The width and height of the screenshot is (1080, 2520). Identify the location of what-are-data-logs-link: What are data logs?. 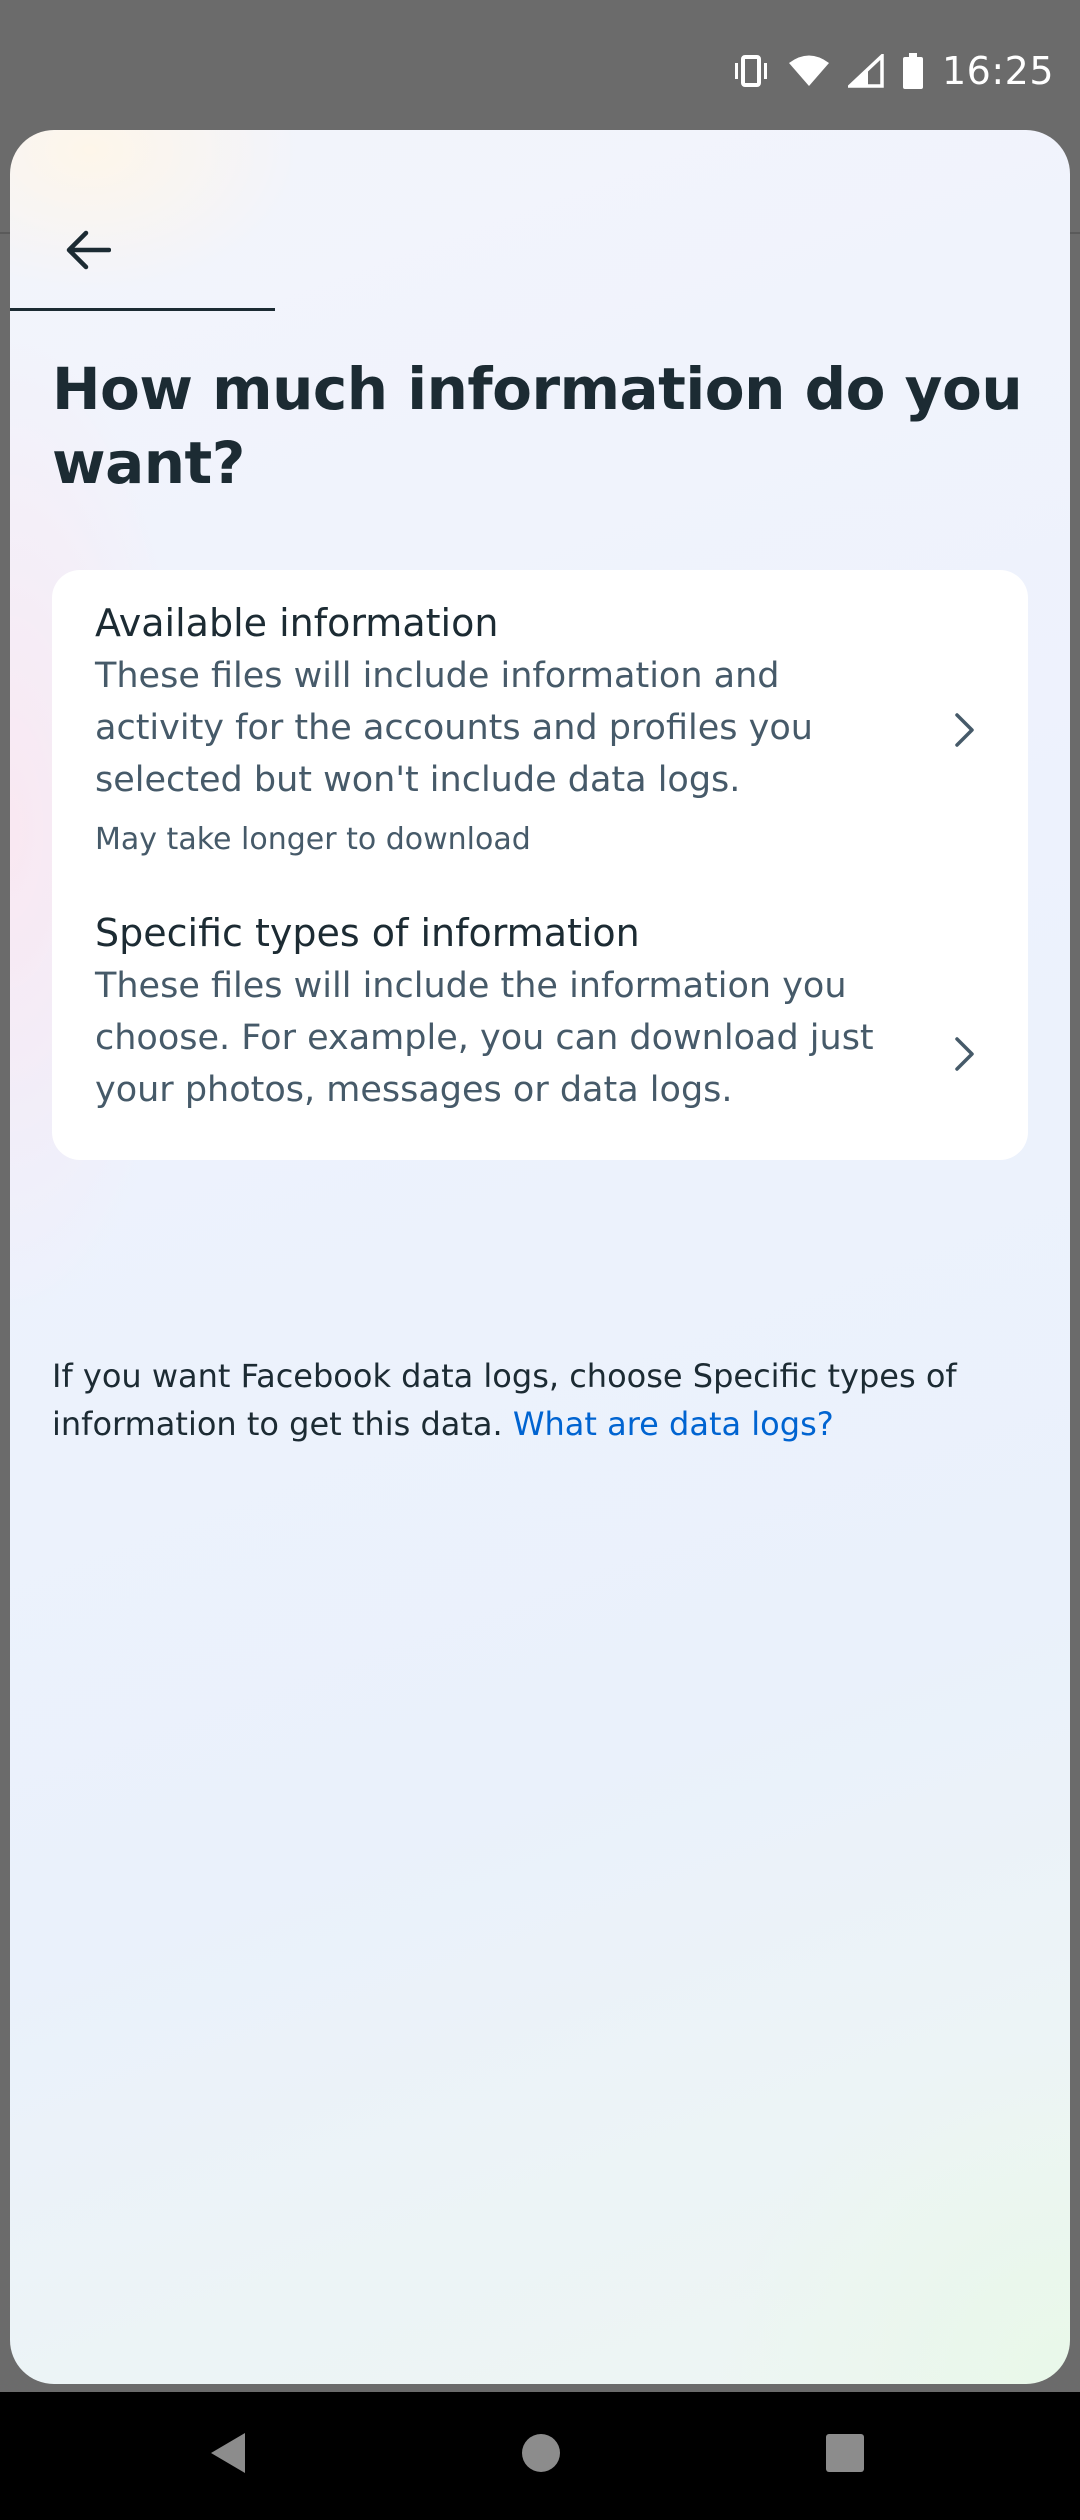
(673, 1424).